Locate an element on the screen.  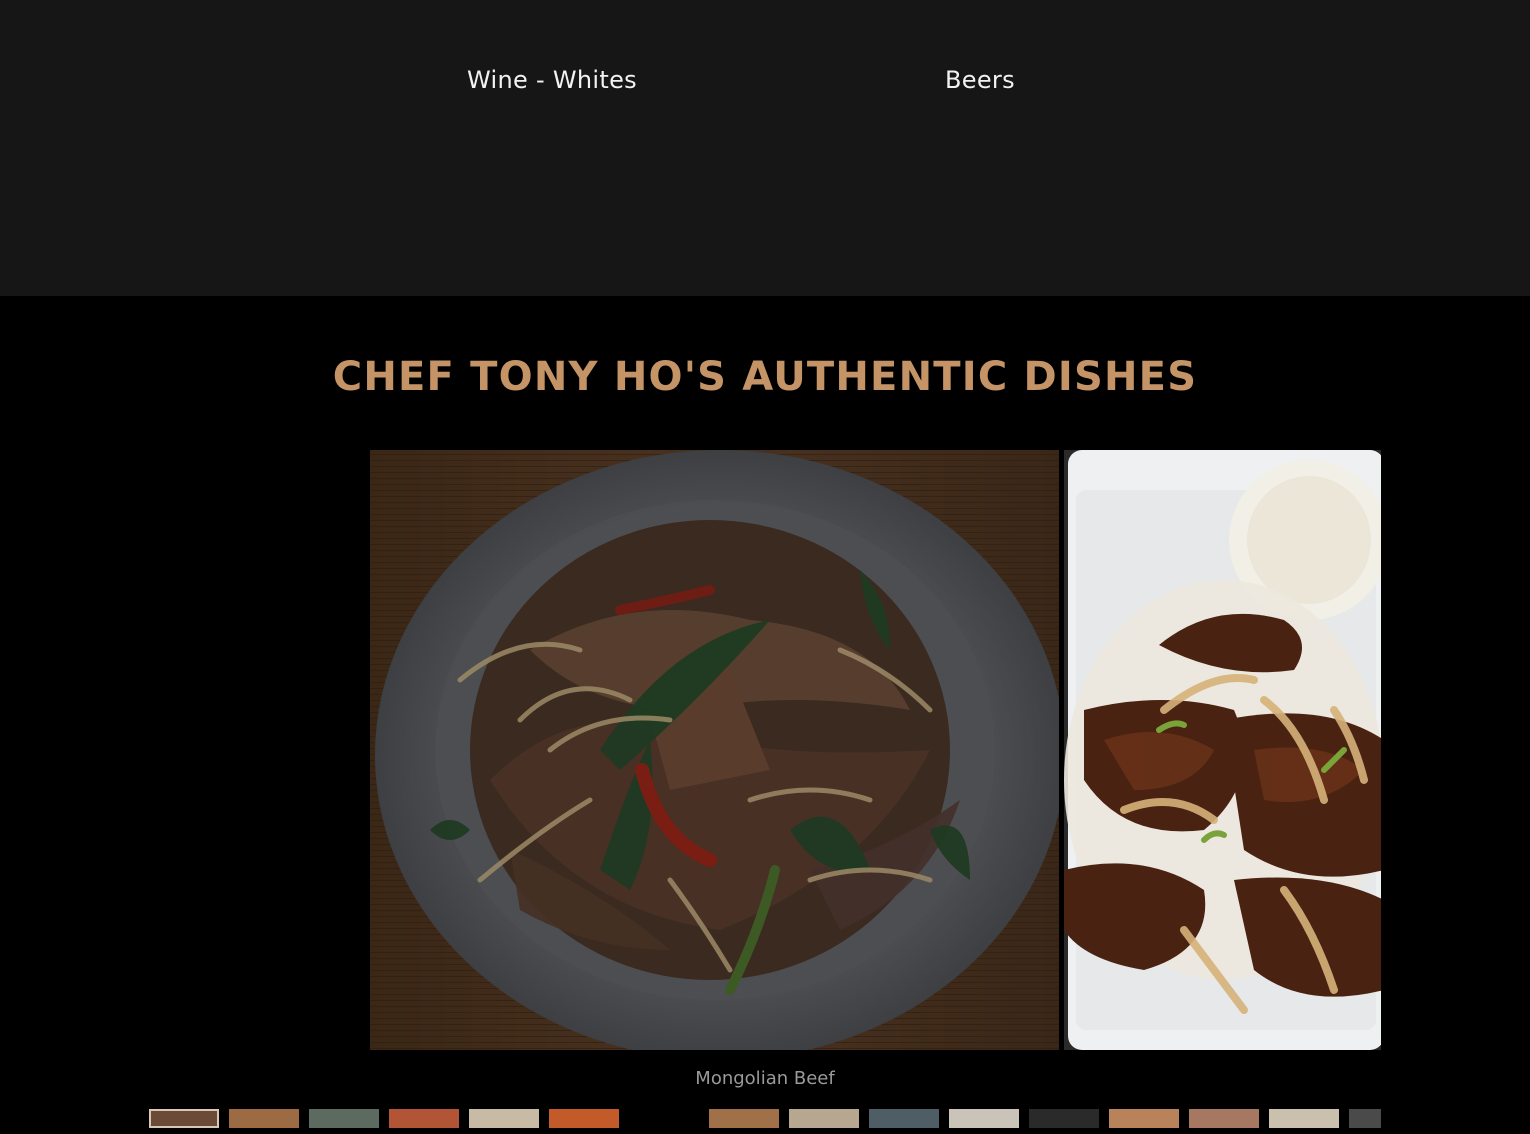
carousel-slide-next is located at coordinates (1222, 750).